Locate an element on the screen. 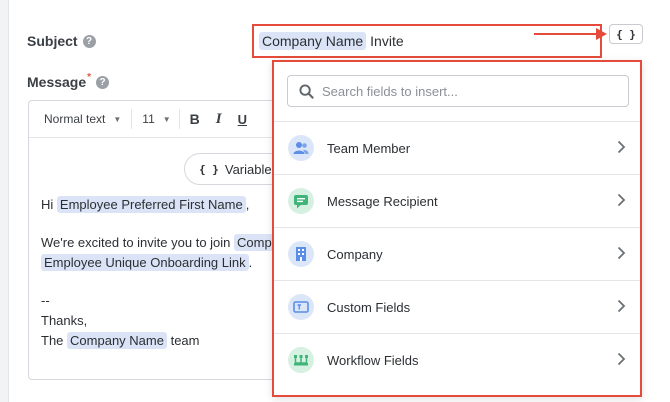 This screenshot has width=670, height=402. variable-chip-label: Variable is located at coordinates (248, 169).